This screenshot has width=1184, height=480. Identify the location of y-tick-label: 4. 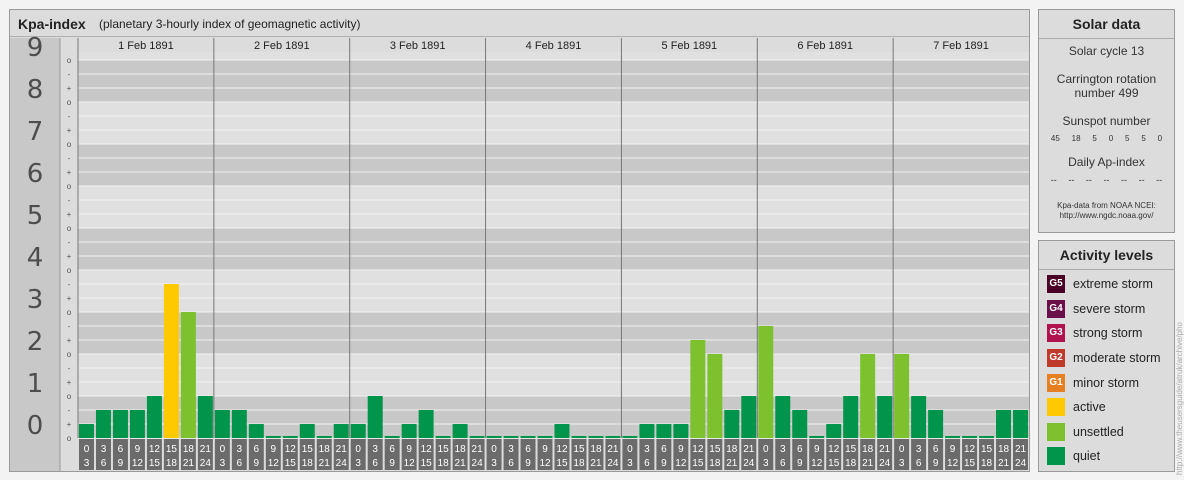
(35, 258).